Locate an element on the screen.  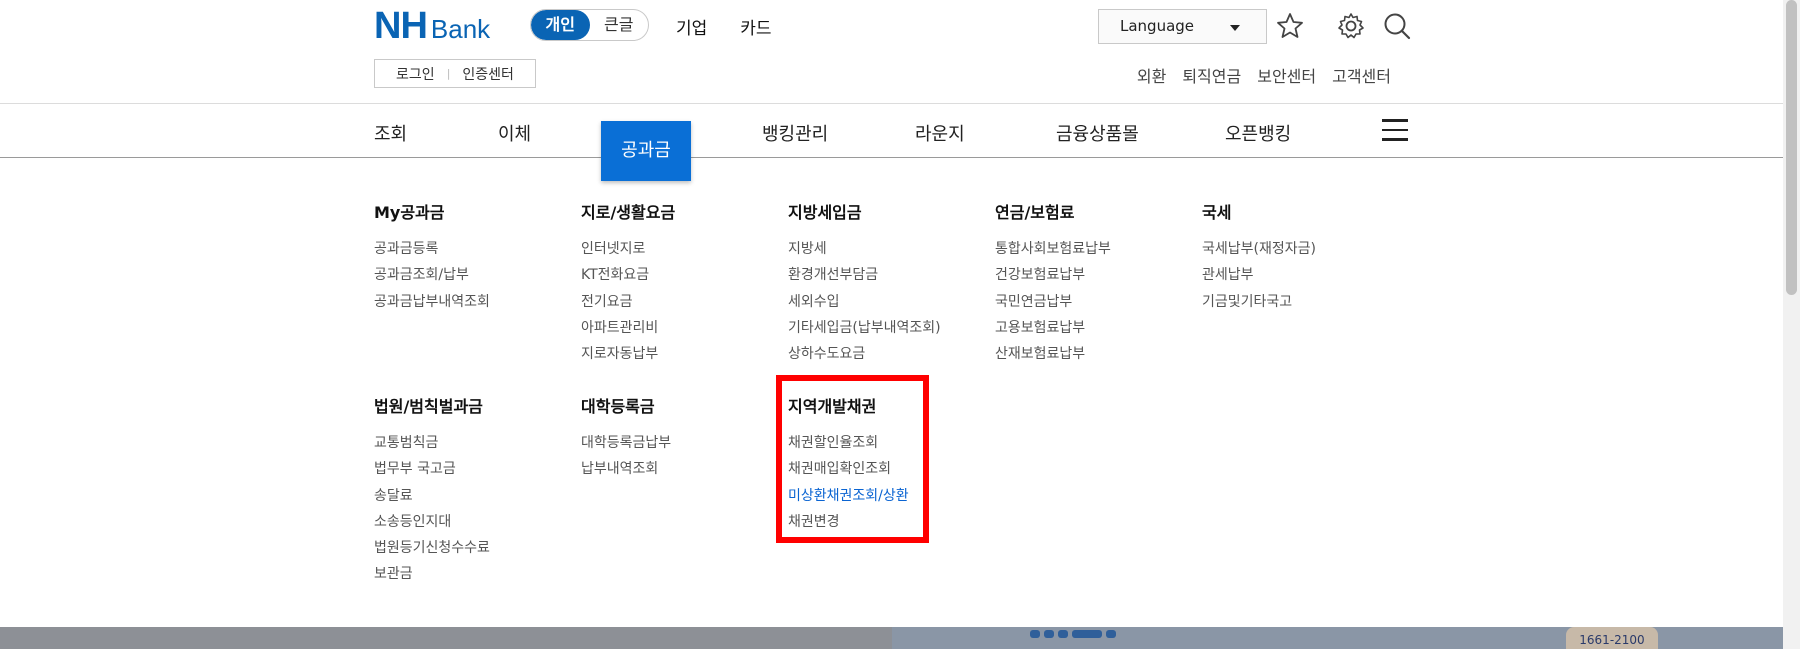
menu-item: 채권매입확인조회 is located at coordinates (848, 469).